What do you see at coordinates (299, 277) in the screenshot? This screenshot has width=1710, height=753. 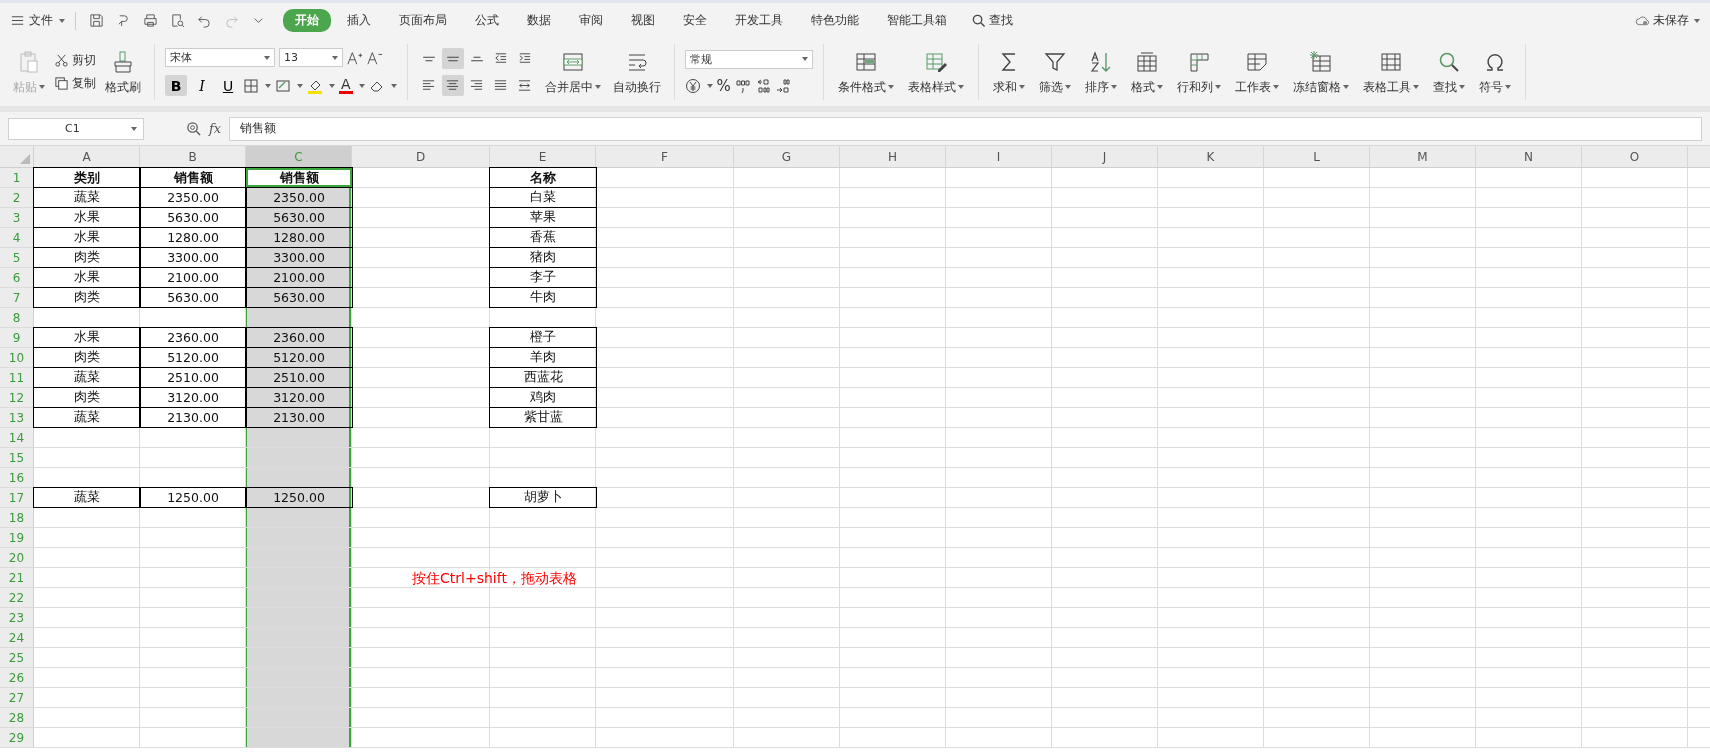 I see `table-cell: 2100.00` at bounding box center [299, 277].